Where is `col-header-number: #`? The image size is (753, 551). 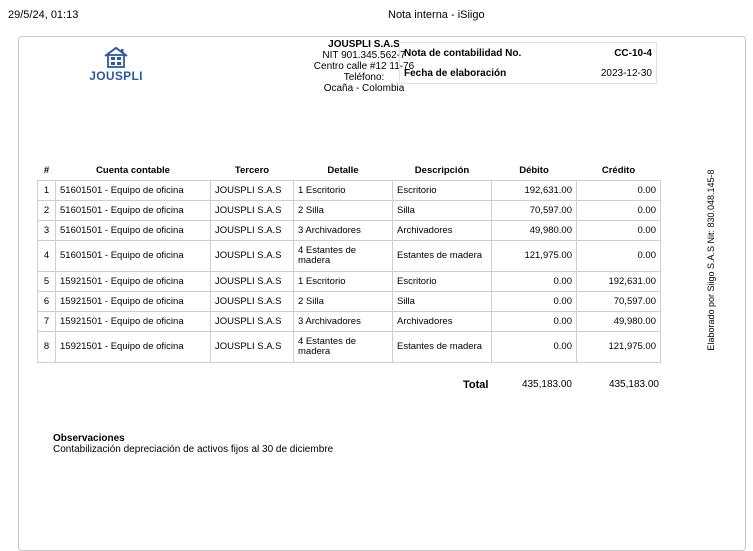 col-header-number: # is located at coordinates (46, 171).